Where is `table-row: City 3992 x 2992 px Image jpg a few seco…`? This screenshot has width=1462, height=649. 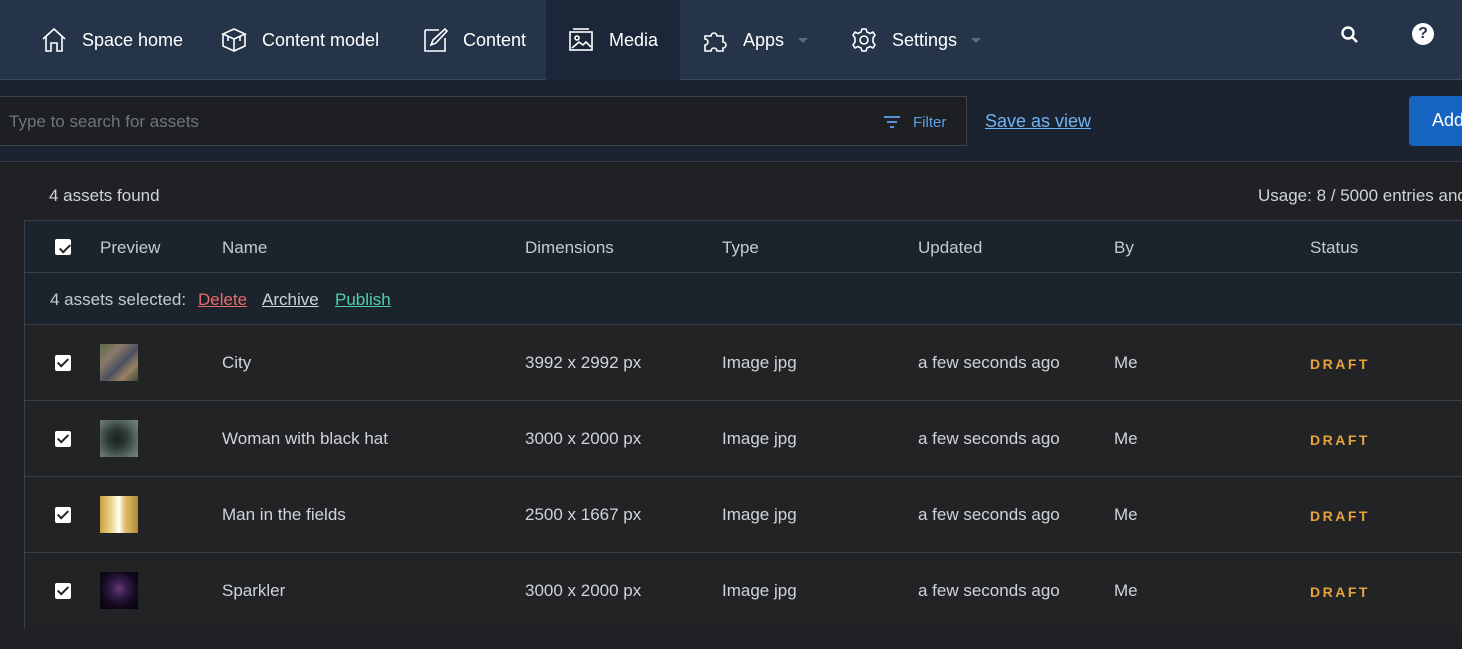
table-row: City 3992 x 2992 px Image jpg a few seco… is located at coordinates (743, 363).